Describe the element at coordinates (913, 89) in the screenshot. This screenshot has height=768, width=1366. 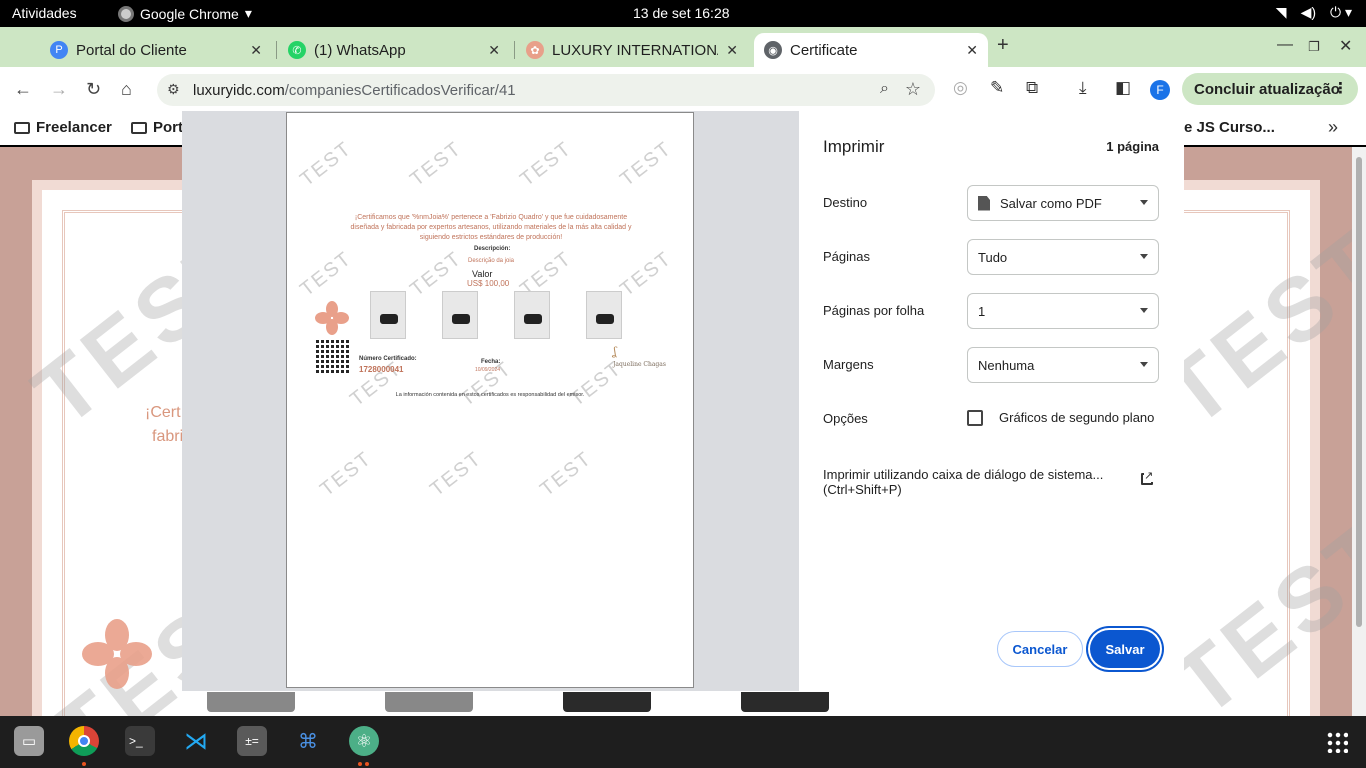
I see `bookmark-star-icon: ☆` at that location.